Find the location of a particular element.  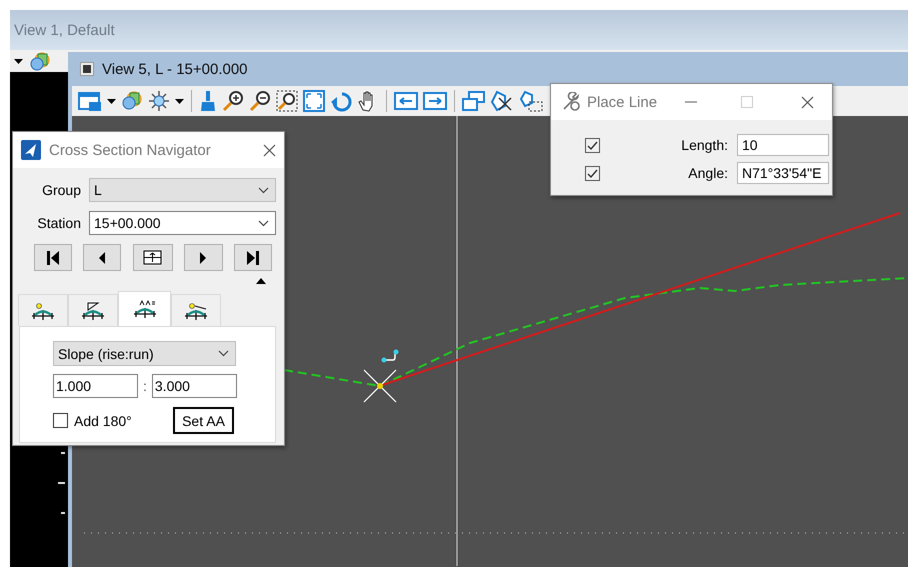

field-label: Station is located at coordinates (58, 223).